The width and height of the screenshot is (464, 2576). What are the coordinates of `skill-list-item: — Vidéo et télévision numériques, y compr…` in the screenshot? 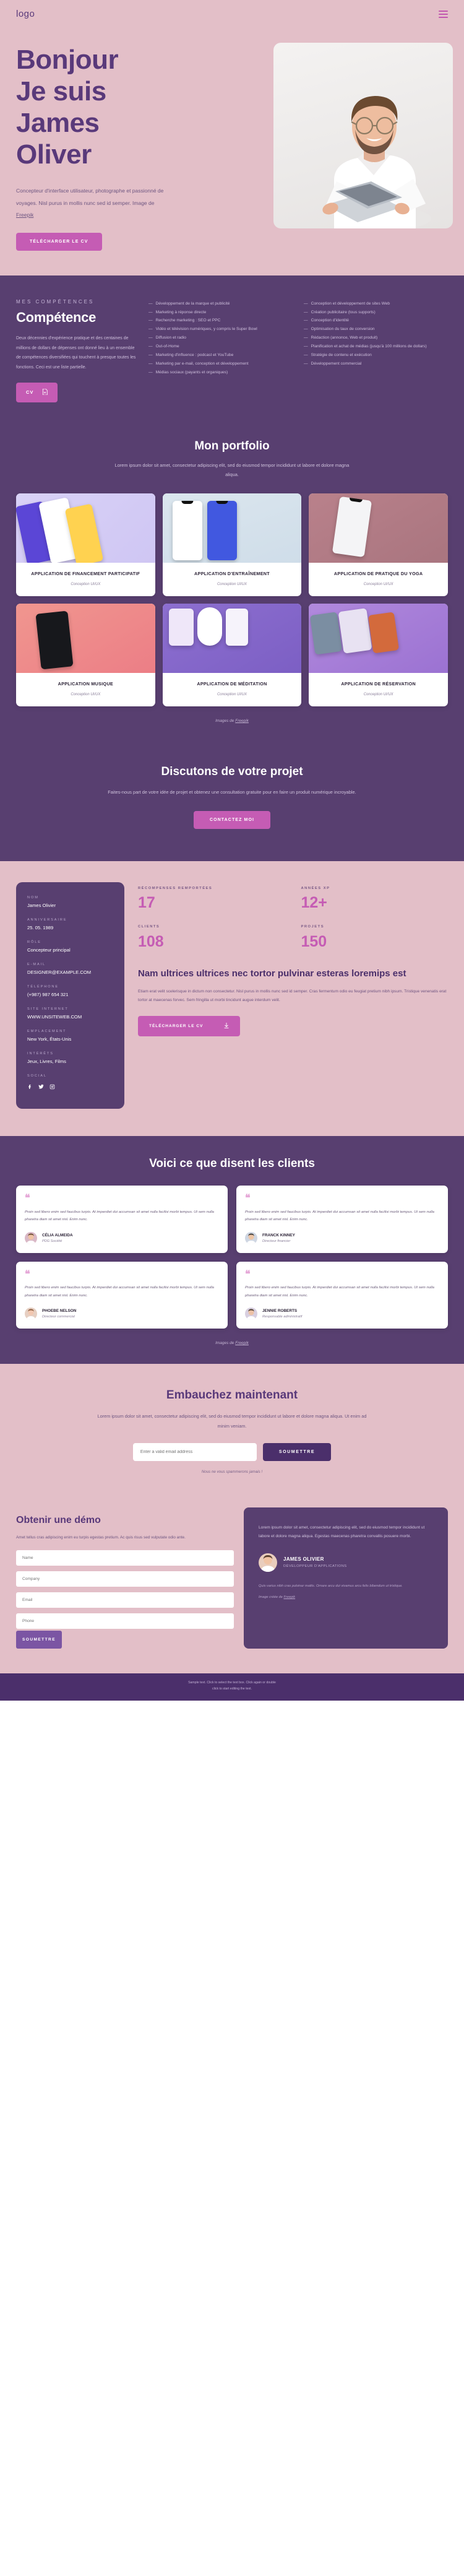 It's located at (220, 330).